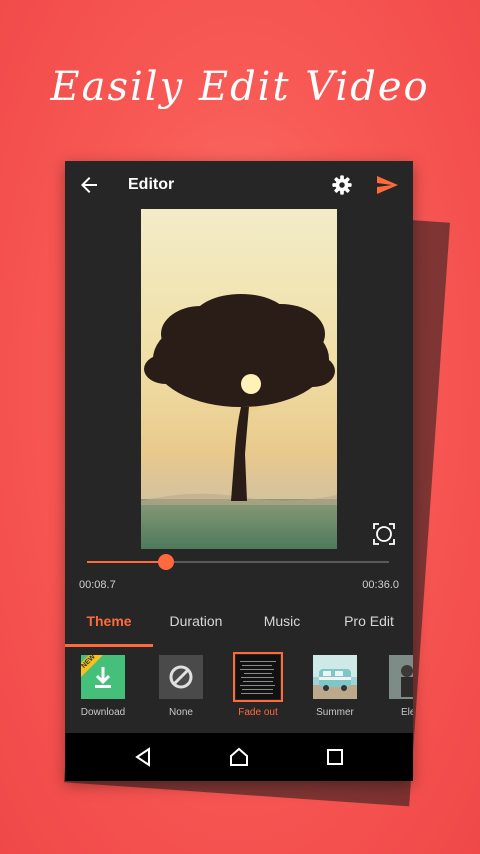 Image resolution: width=480 pixels, height=854 pixels. I want to click on theme-download: NEW Download, so click(103, 686).